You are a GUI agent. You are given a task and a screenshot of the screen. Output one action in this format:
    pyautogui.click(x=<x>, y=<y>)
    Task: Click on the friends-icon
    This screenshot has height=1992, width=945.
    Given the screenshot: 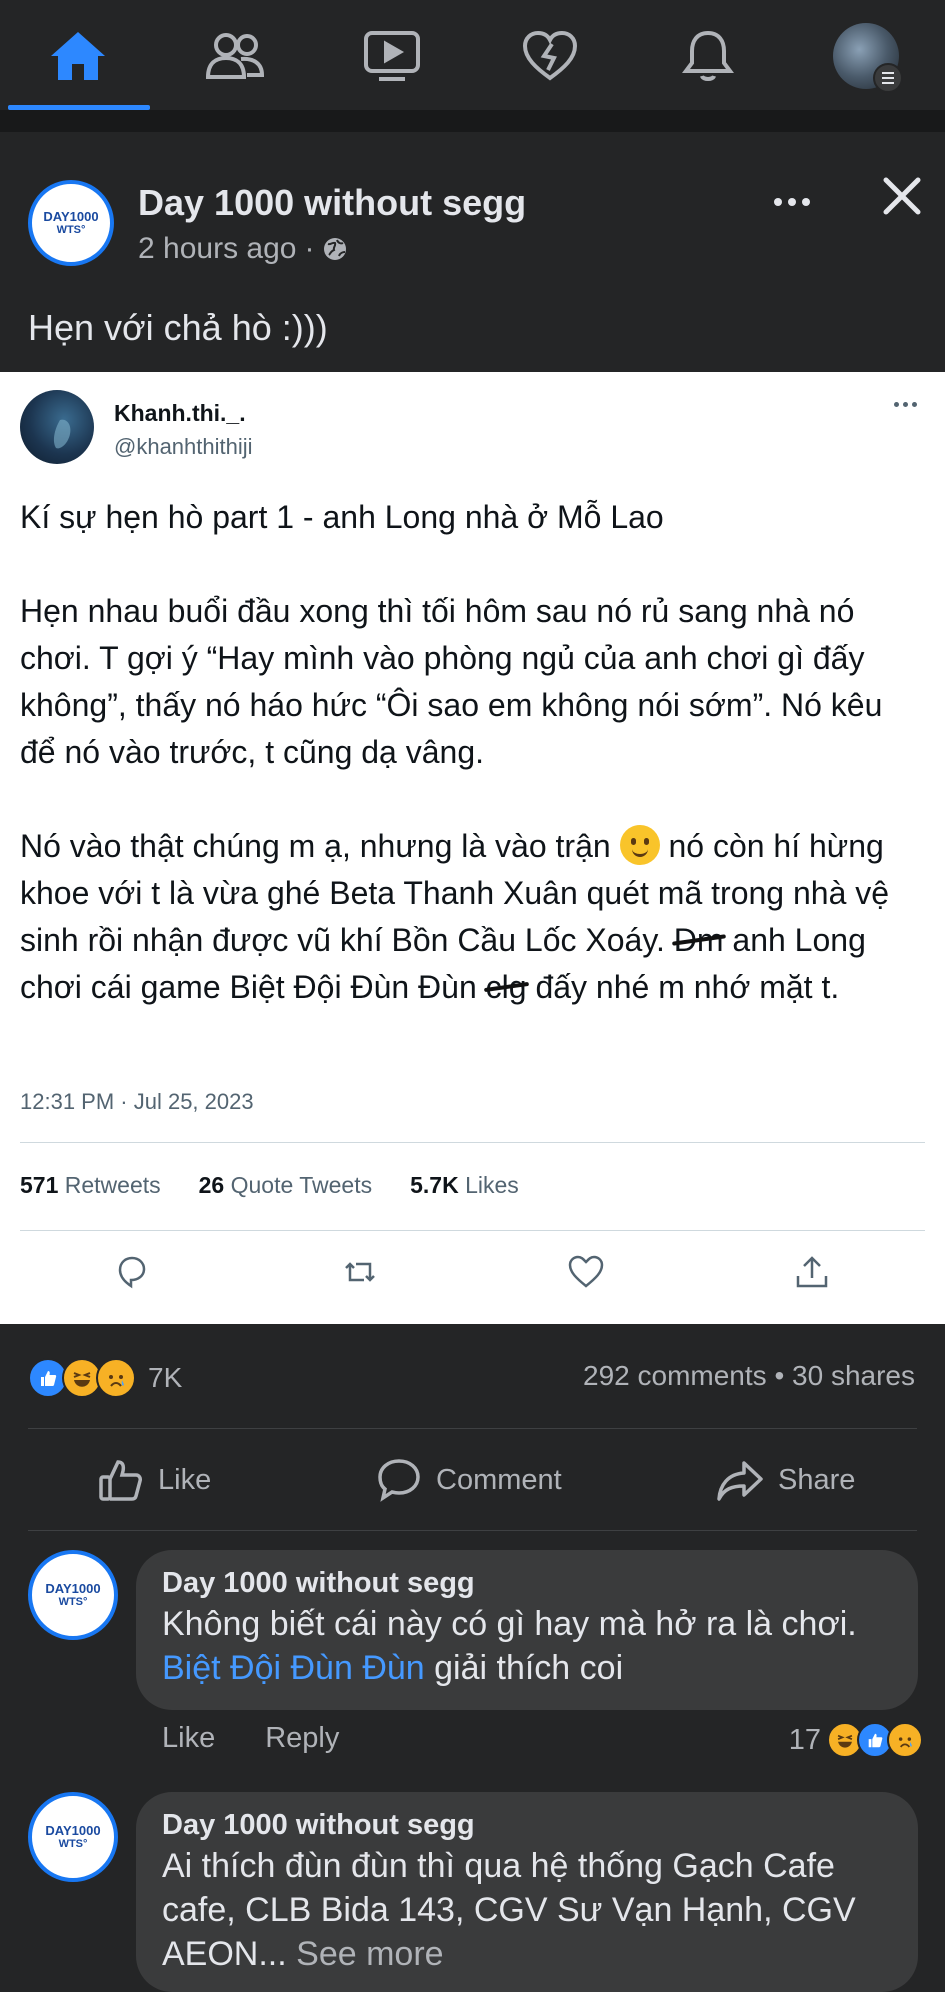 What is the action you would take?
    pyautogui.click(x=235, y=55)
    